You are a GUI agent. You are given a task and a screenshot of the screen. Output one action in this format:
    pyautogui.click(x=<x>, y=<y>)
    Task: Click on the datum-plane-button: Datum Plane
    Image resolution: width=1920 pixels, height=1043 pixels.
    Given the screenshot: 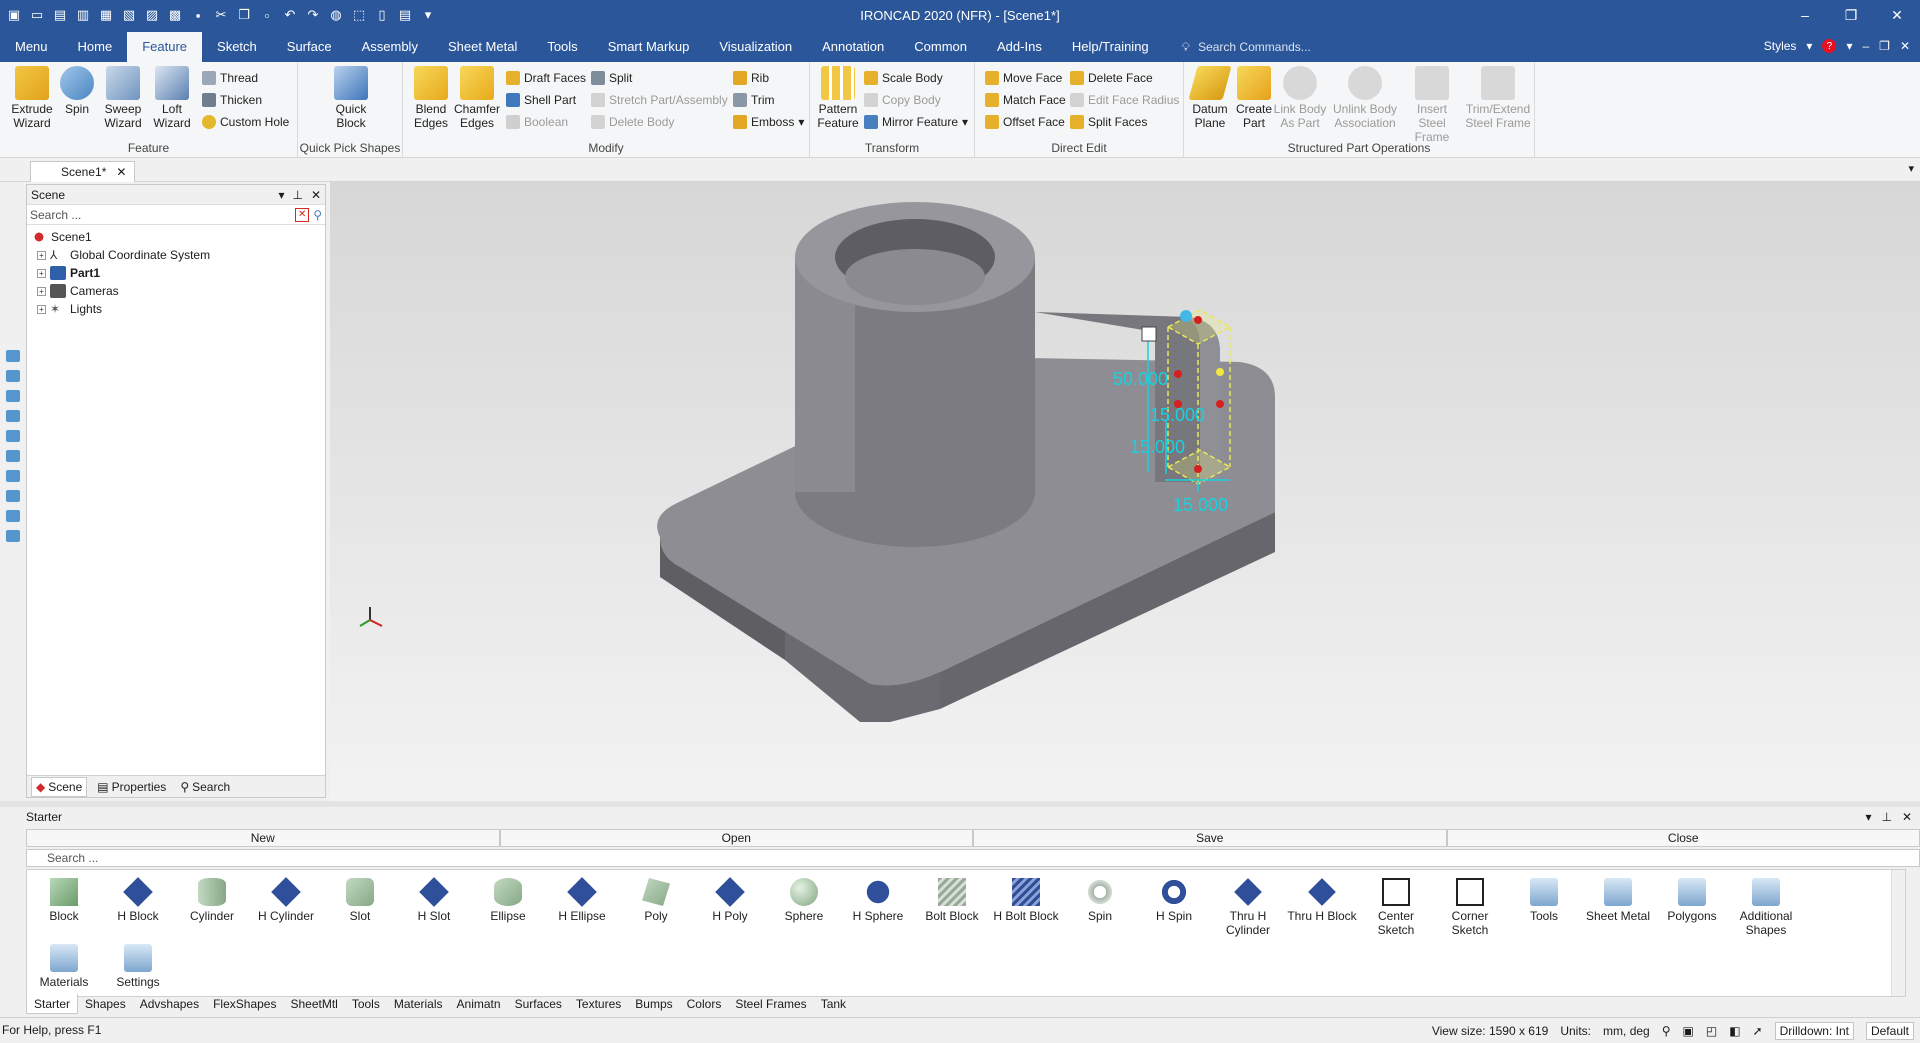 What is the action you would take?
    pyautogui.click(x=1210, y=98)
    